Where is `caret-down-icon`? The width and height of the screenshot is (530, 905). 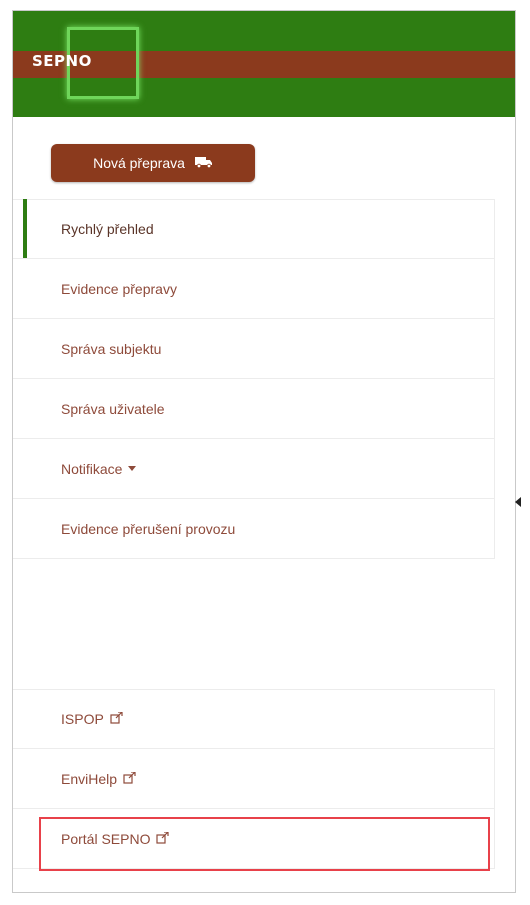
caret-down-icon is located at coordinates (132, 468).